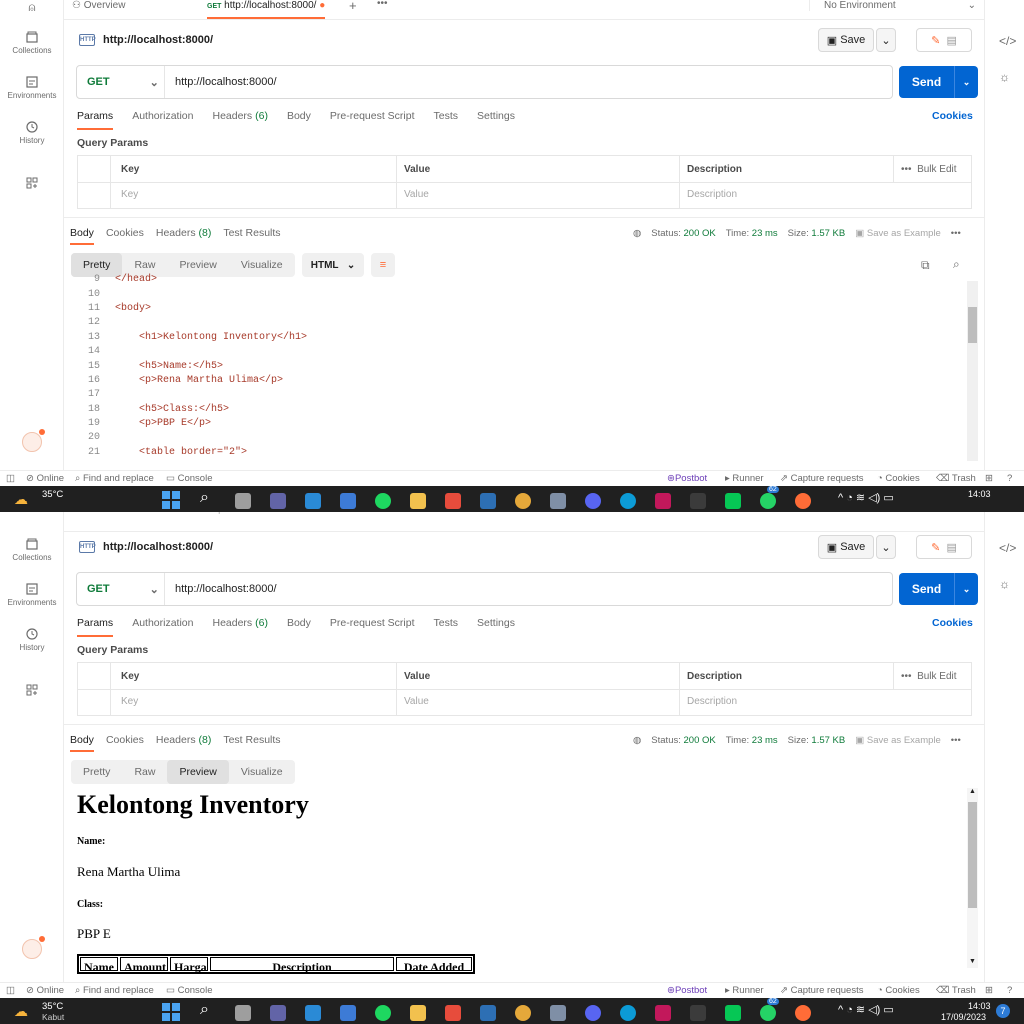 This screenshot has height=1024, width=1024. What do you see at coordinates (593, 1013) in the screenshot?
I see `discord-icon` at bounding box center [593, 1013].